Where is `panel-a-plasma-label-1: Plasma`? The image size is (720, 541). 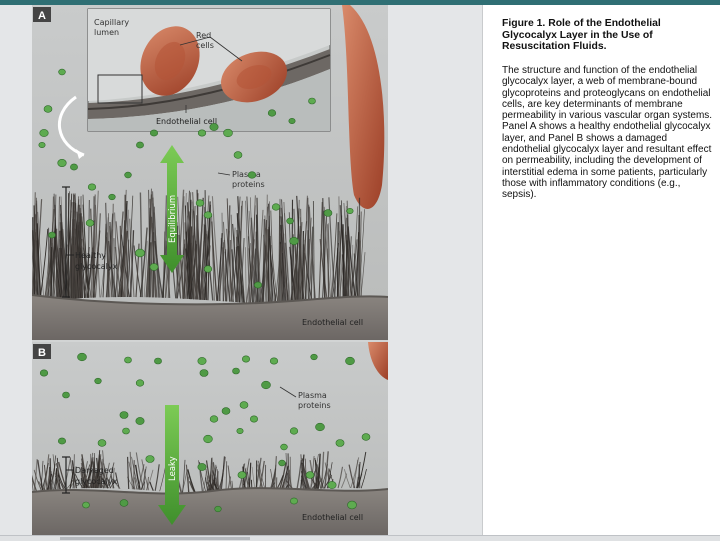
panel-a-plasma-label-1: Plasma is located at coordinates (246, 174).